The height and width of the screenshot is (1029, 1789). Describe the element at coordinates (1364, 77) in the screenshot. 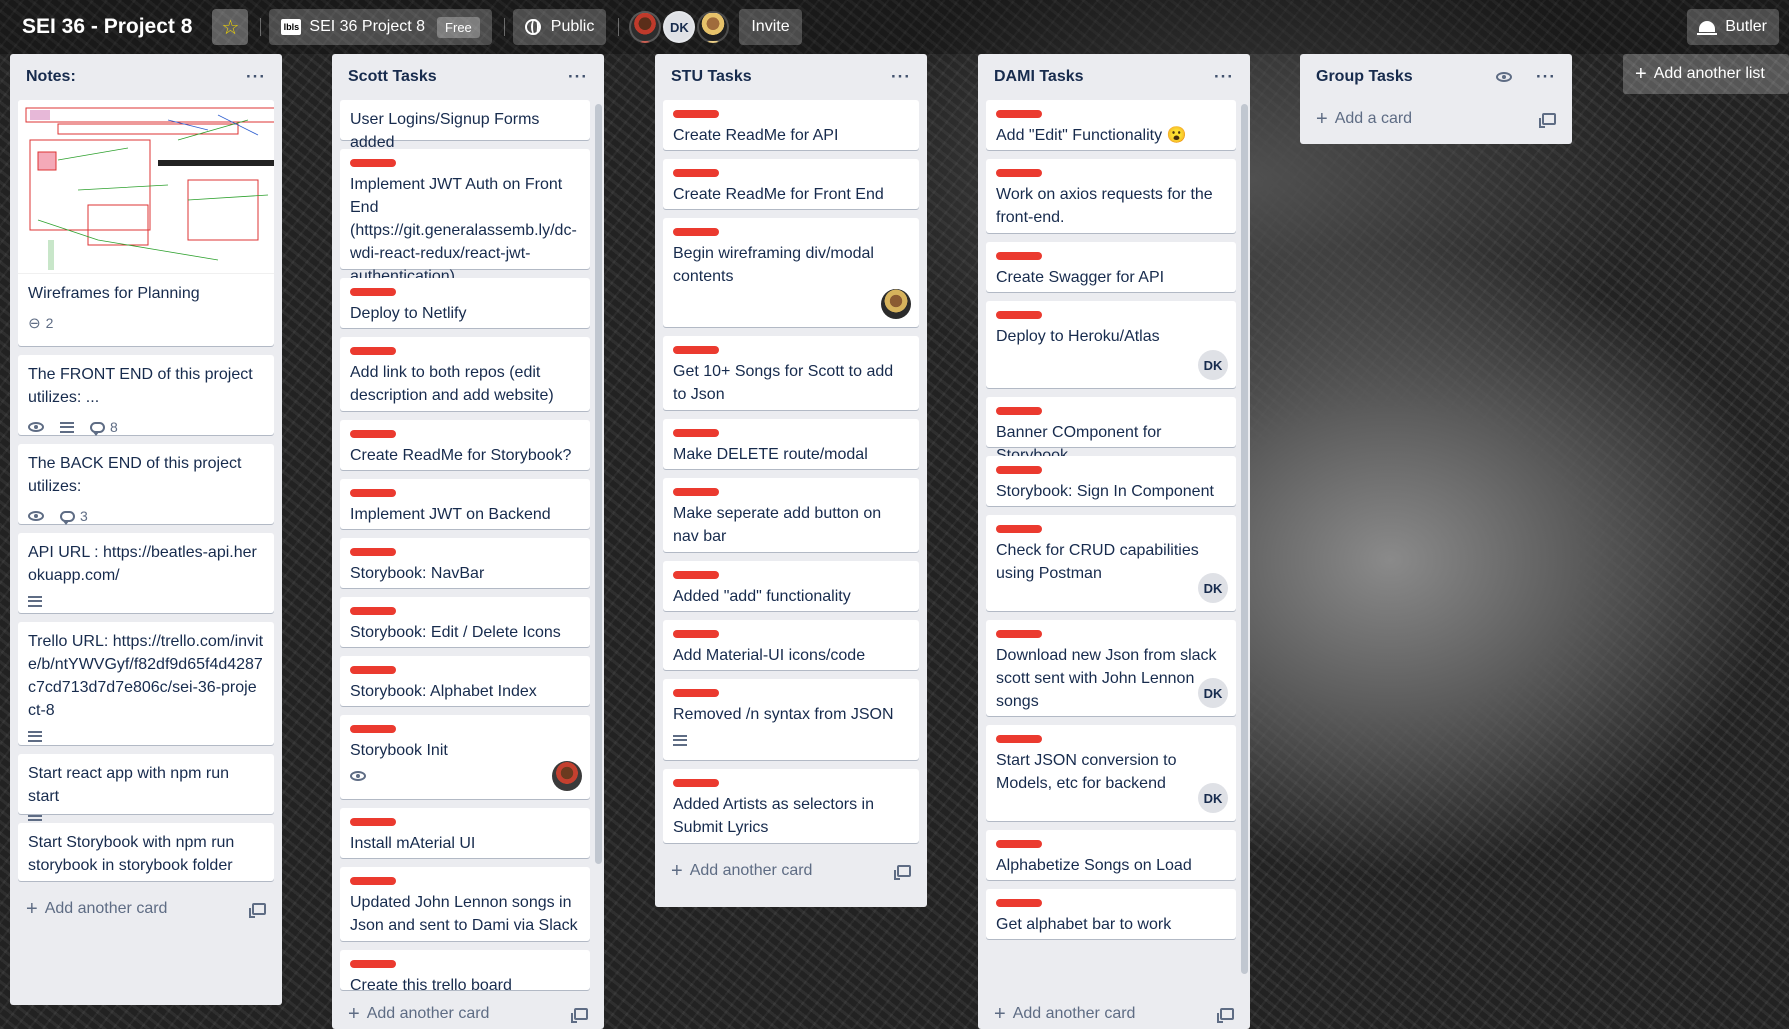

I see `list-title: Group Tasks` at that location.